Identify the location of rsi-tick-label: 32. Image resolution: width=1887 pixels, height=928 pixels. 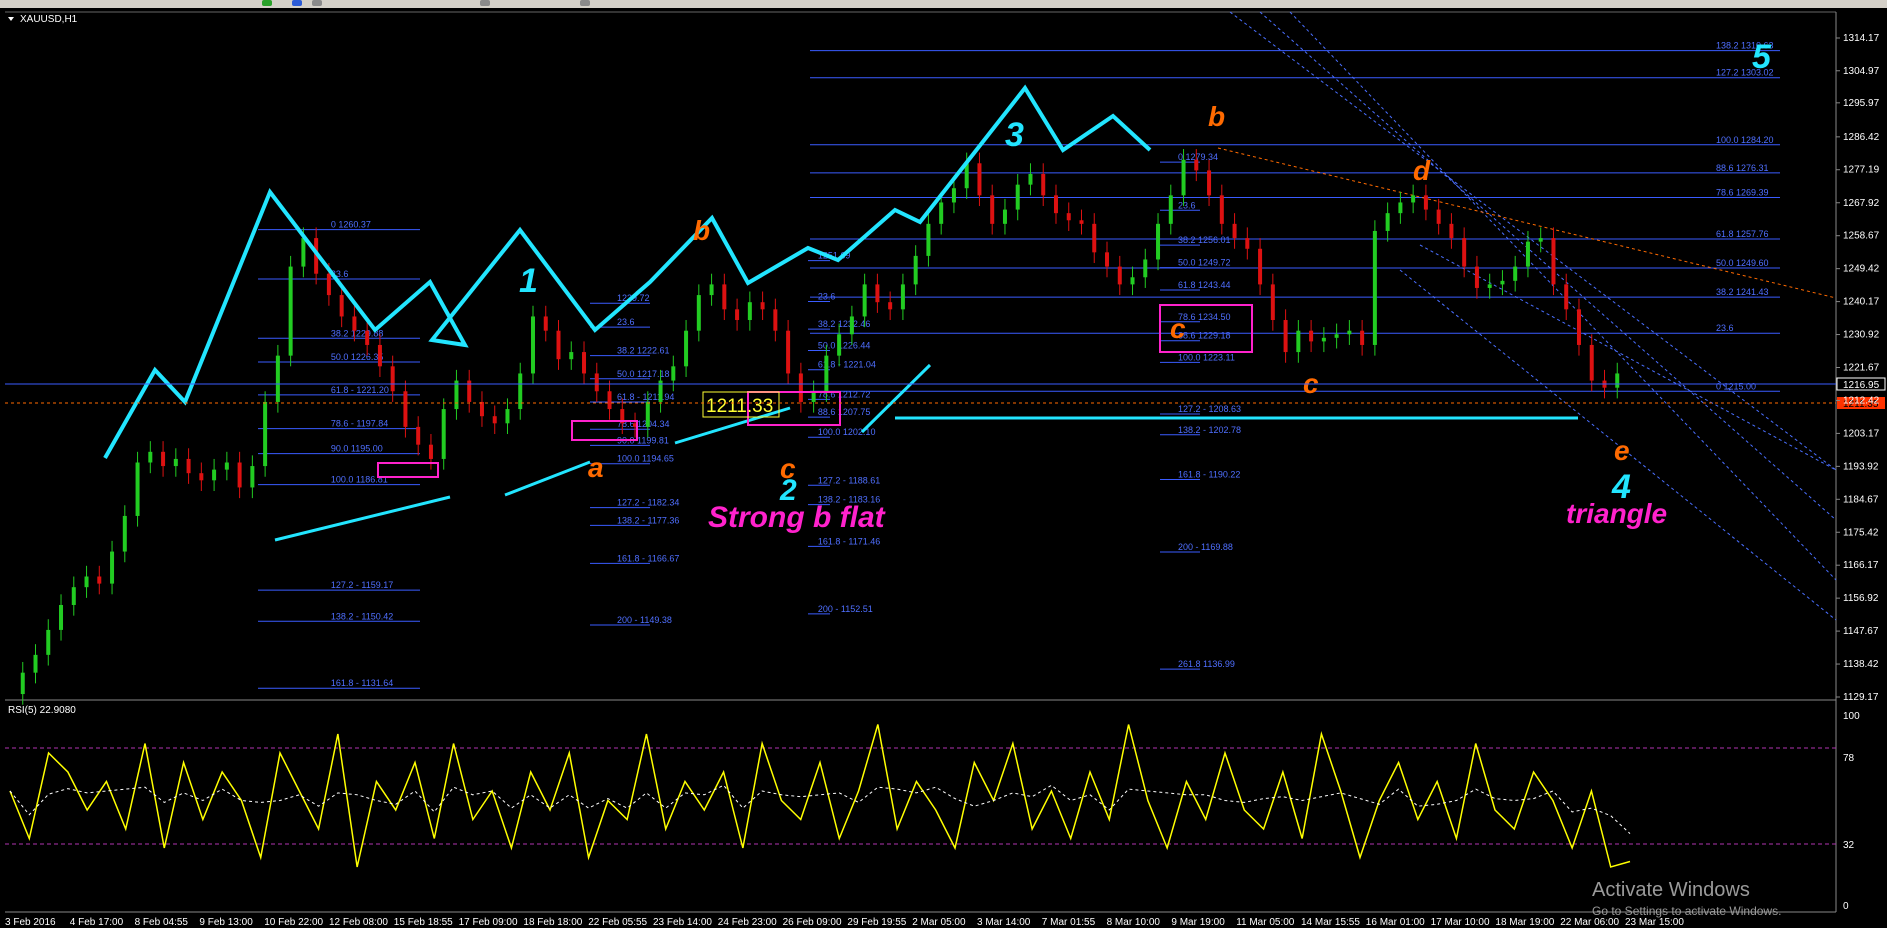
(1849, 845).